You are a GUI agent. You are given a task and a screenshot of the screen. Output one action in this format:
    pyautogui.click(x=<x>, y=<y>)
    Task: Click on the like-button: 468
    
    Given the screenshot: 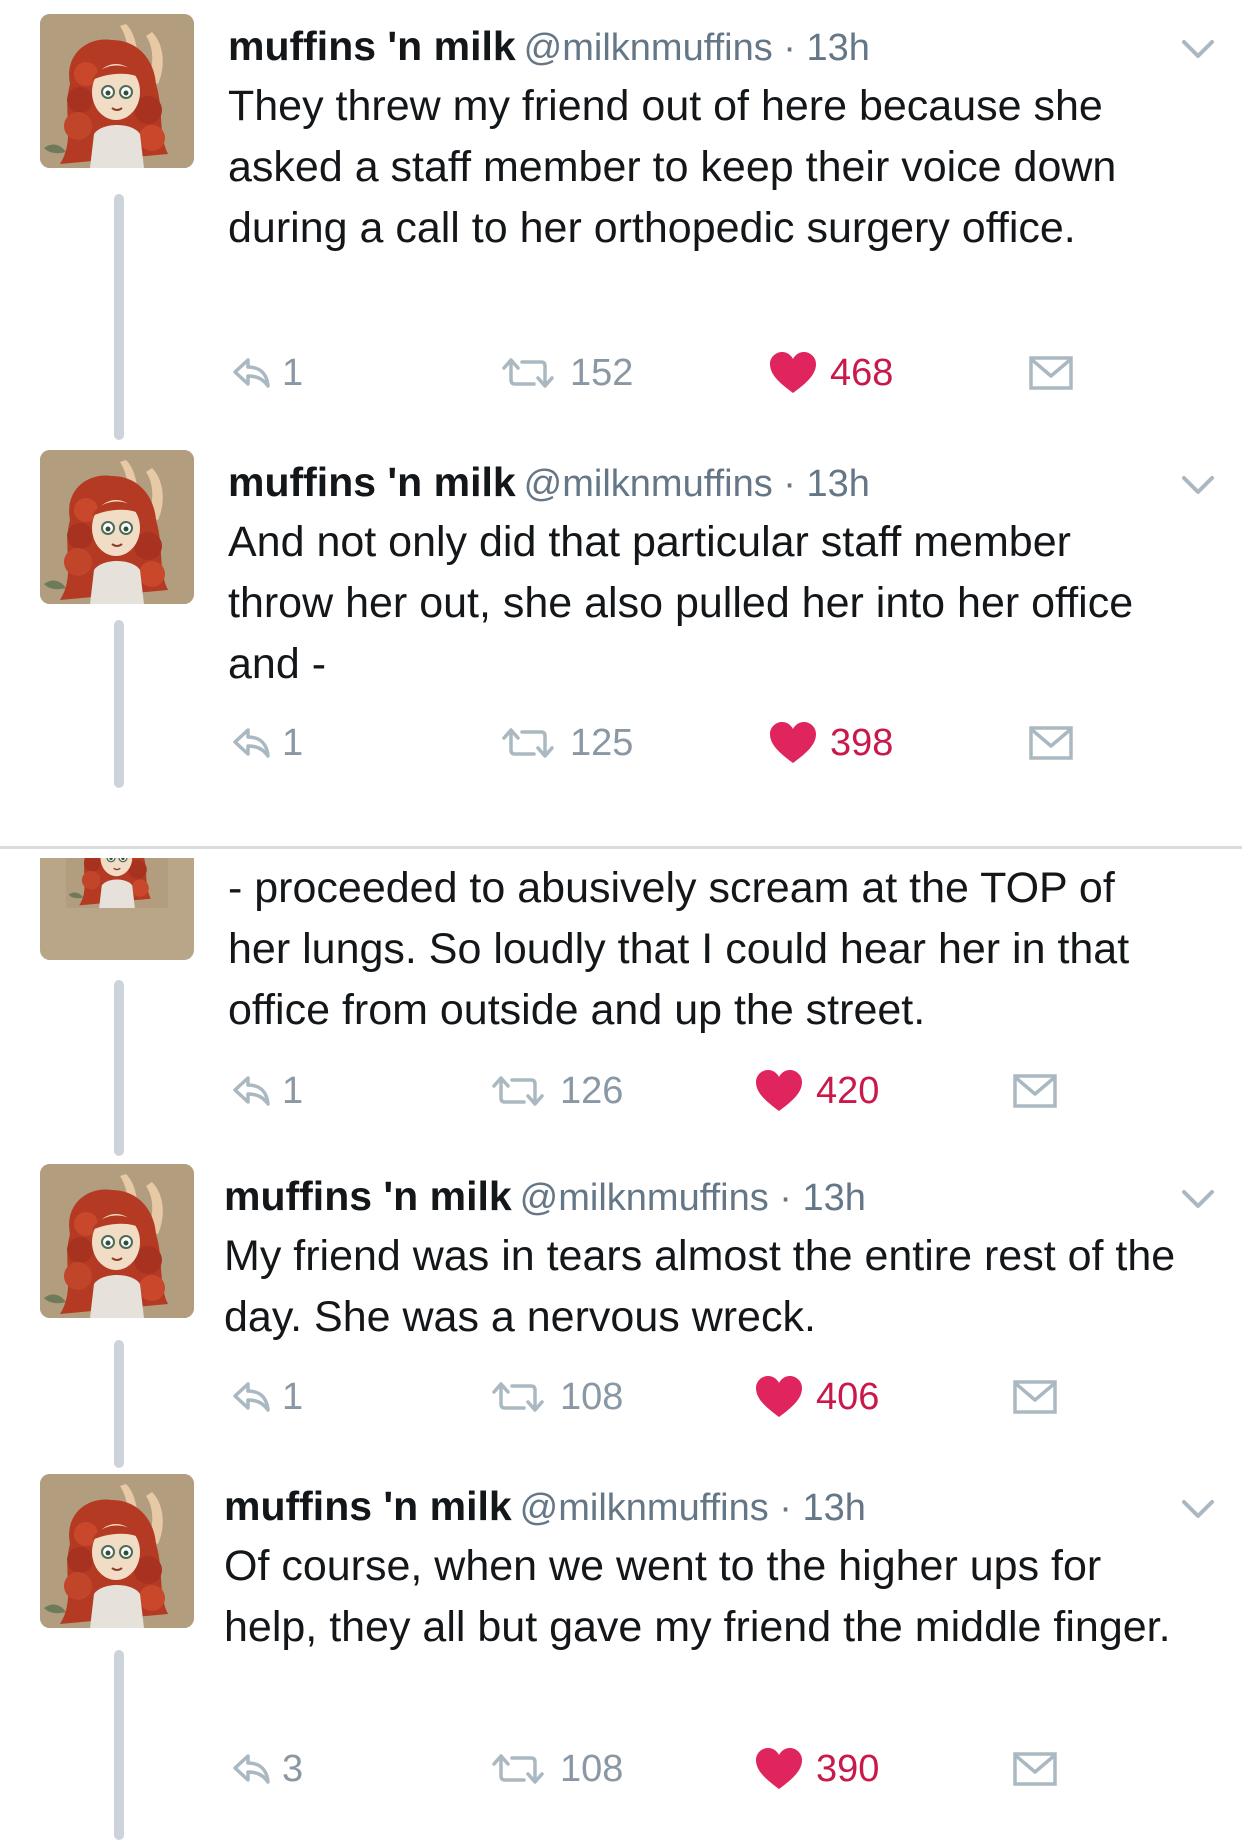 What is the action you would take?
    pyautogui.click(x=830, y=373)
    